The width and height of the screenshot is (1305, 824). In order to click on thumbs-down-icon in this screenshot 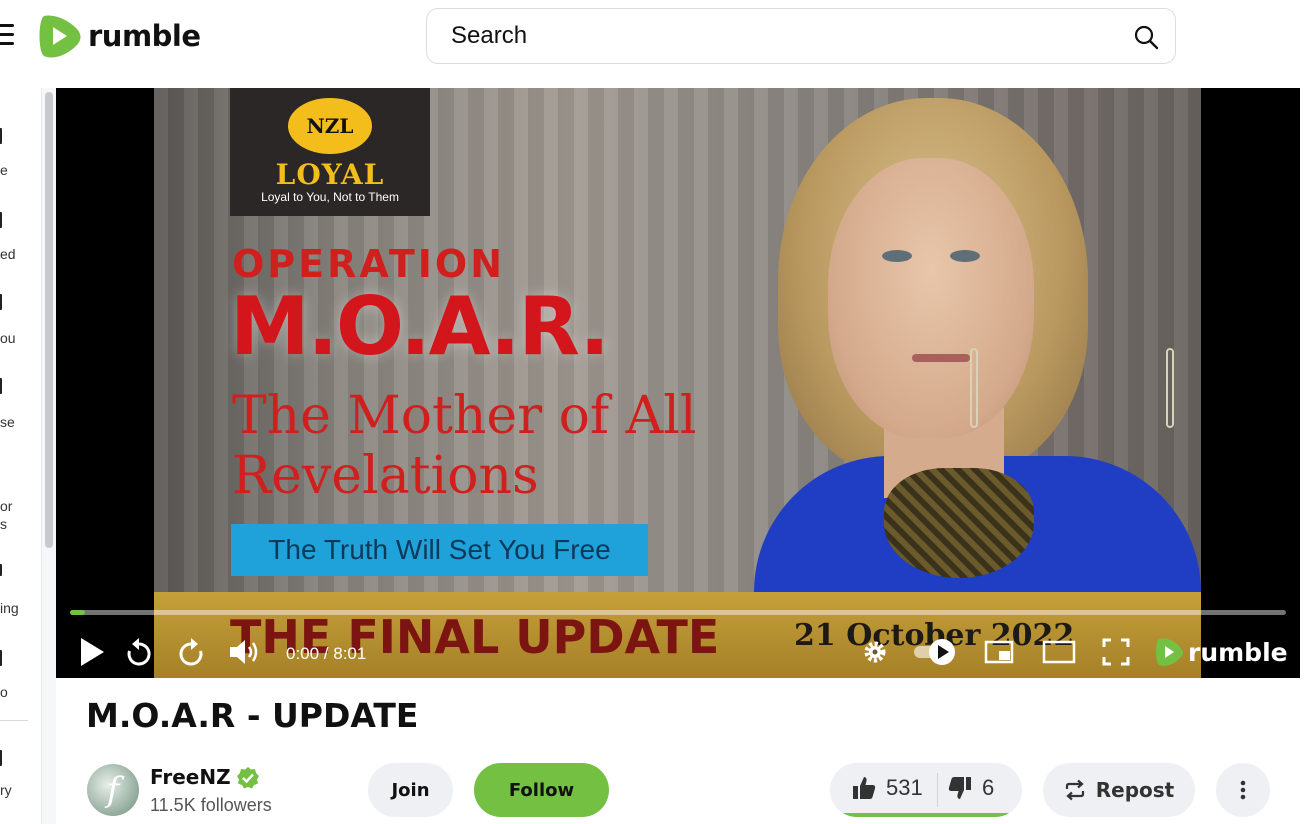, I will do `click(959, 788)`.